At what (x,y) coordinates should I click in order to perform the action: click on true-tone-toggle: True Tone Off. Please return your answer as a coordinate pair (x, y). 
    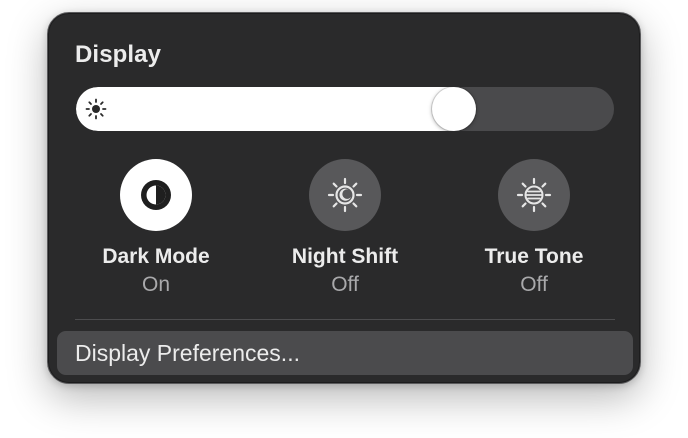
    Looking at the image, I should click on (534, 228).